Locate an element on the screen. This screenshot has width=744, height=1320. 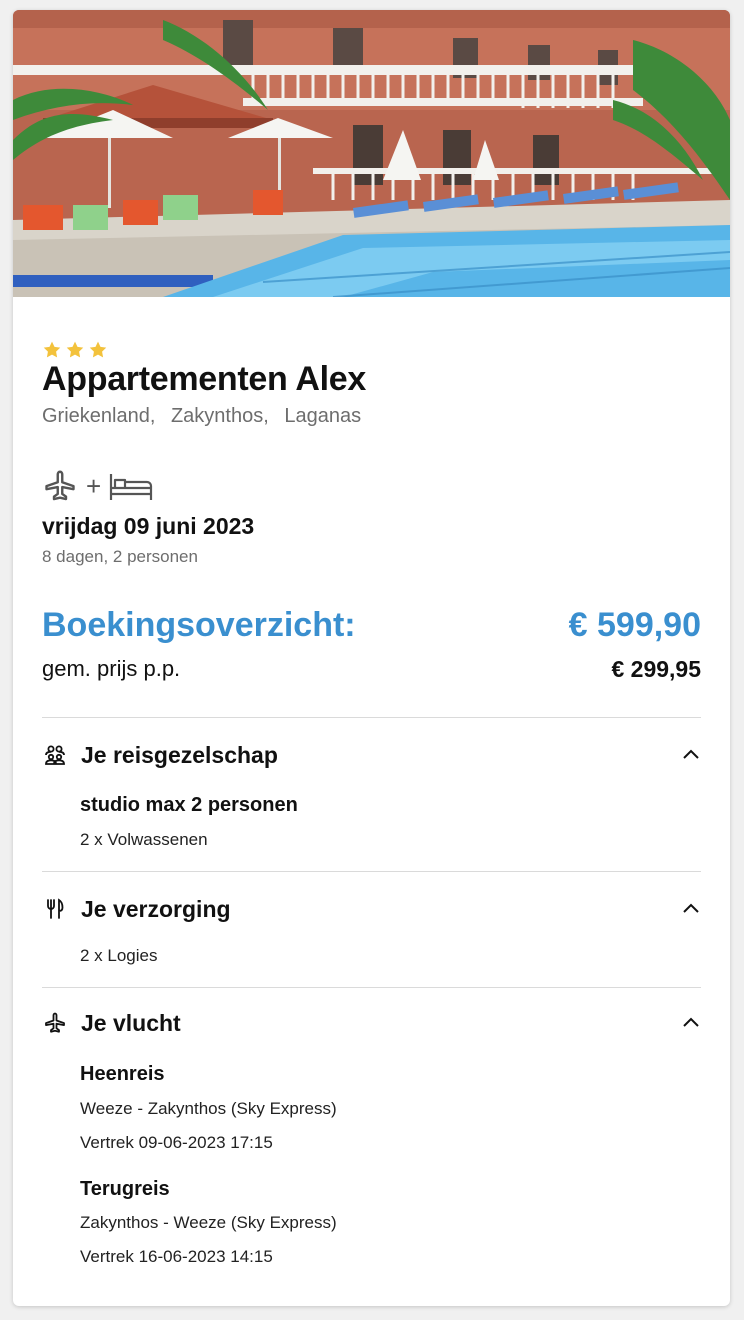
booking-summary-label: Boekingsoverzicht: is located at coordinates (199, 625).